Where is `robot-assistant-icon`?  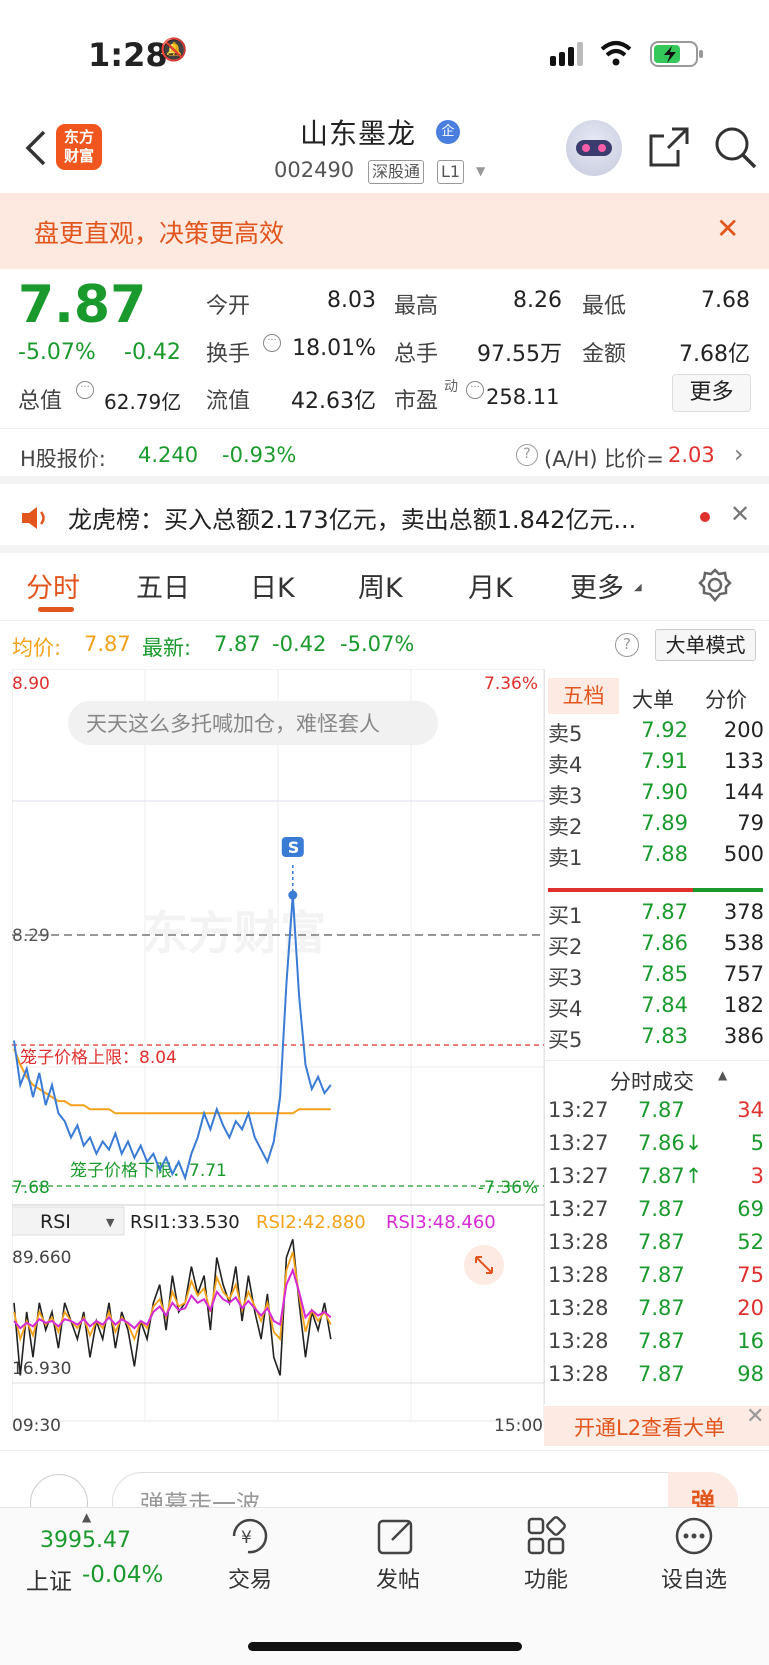
robot-assistant-icon is located at coordinates (594, 148).